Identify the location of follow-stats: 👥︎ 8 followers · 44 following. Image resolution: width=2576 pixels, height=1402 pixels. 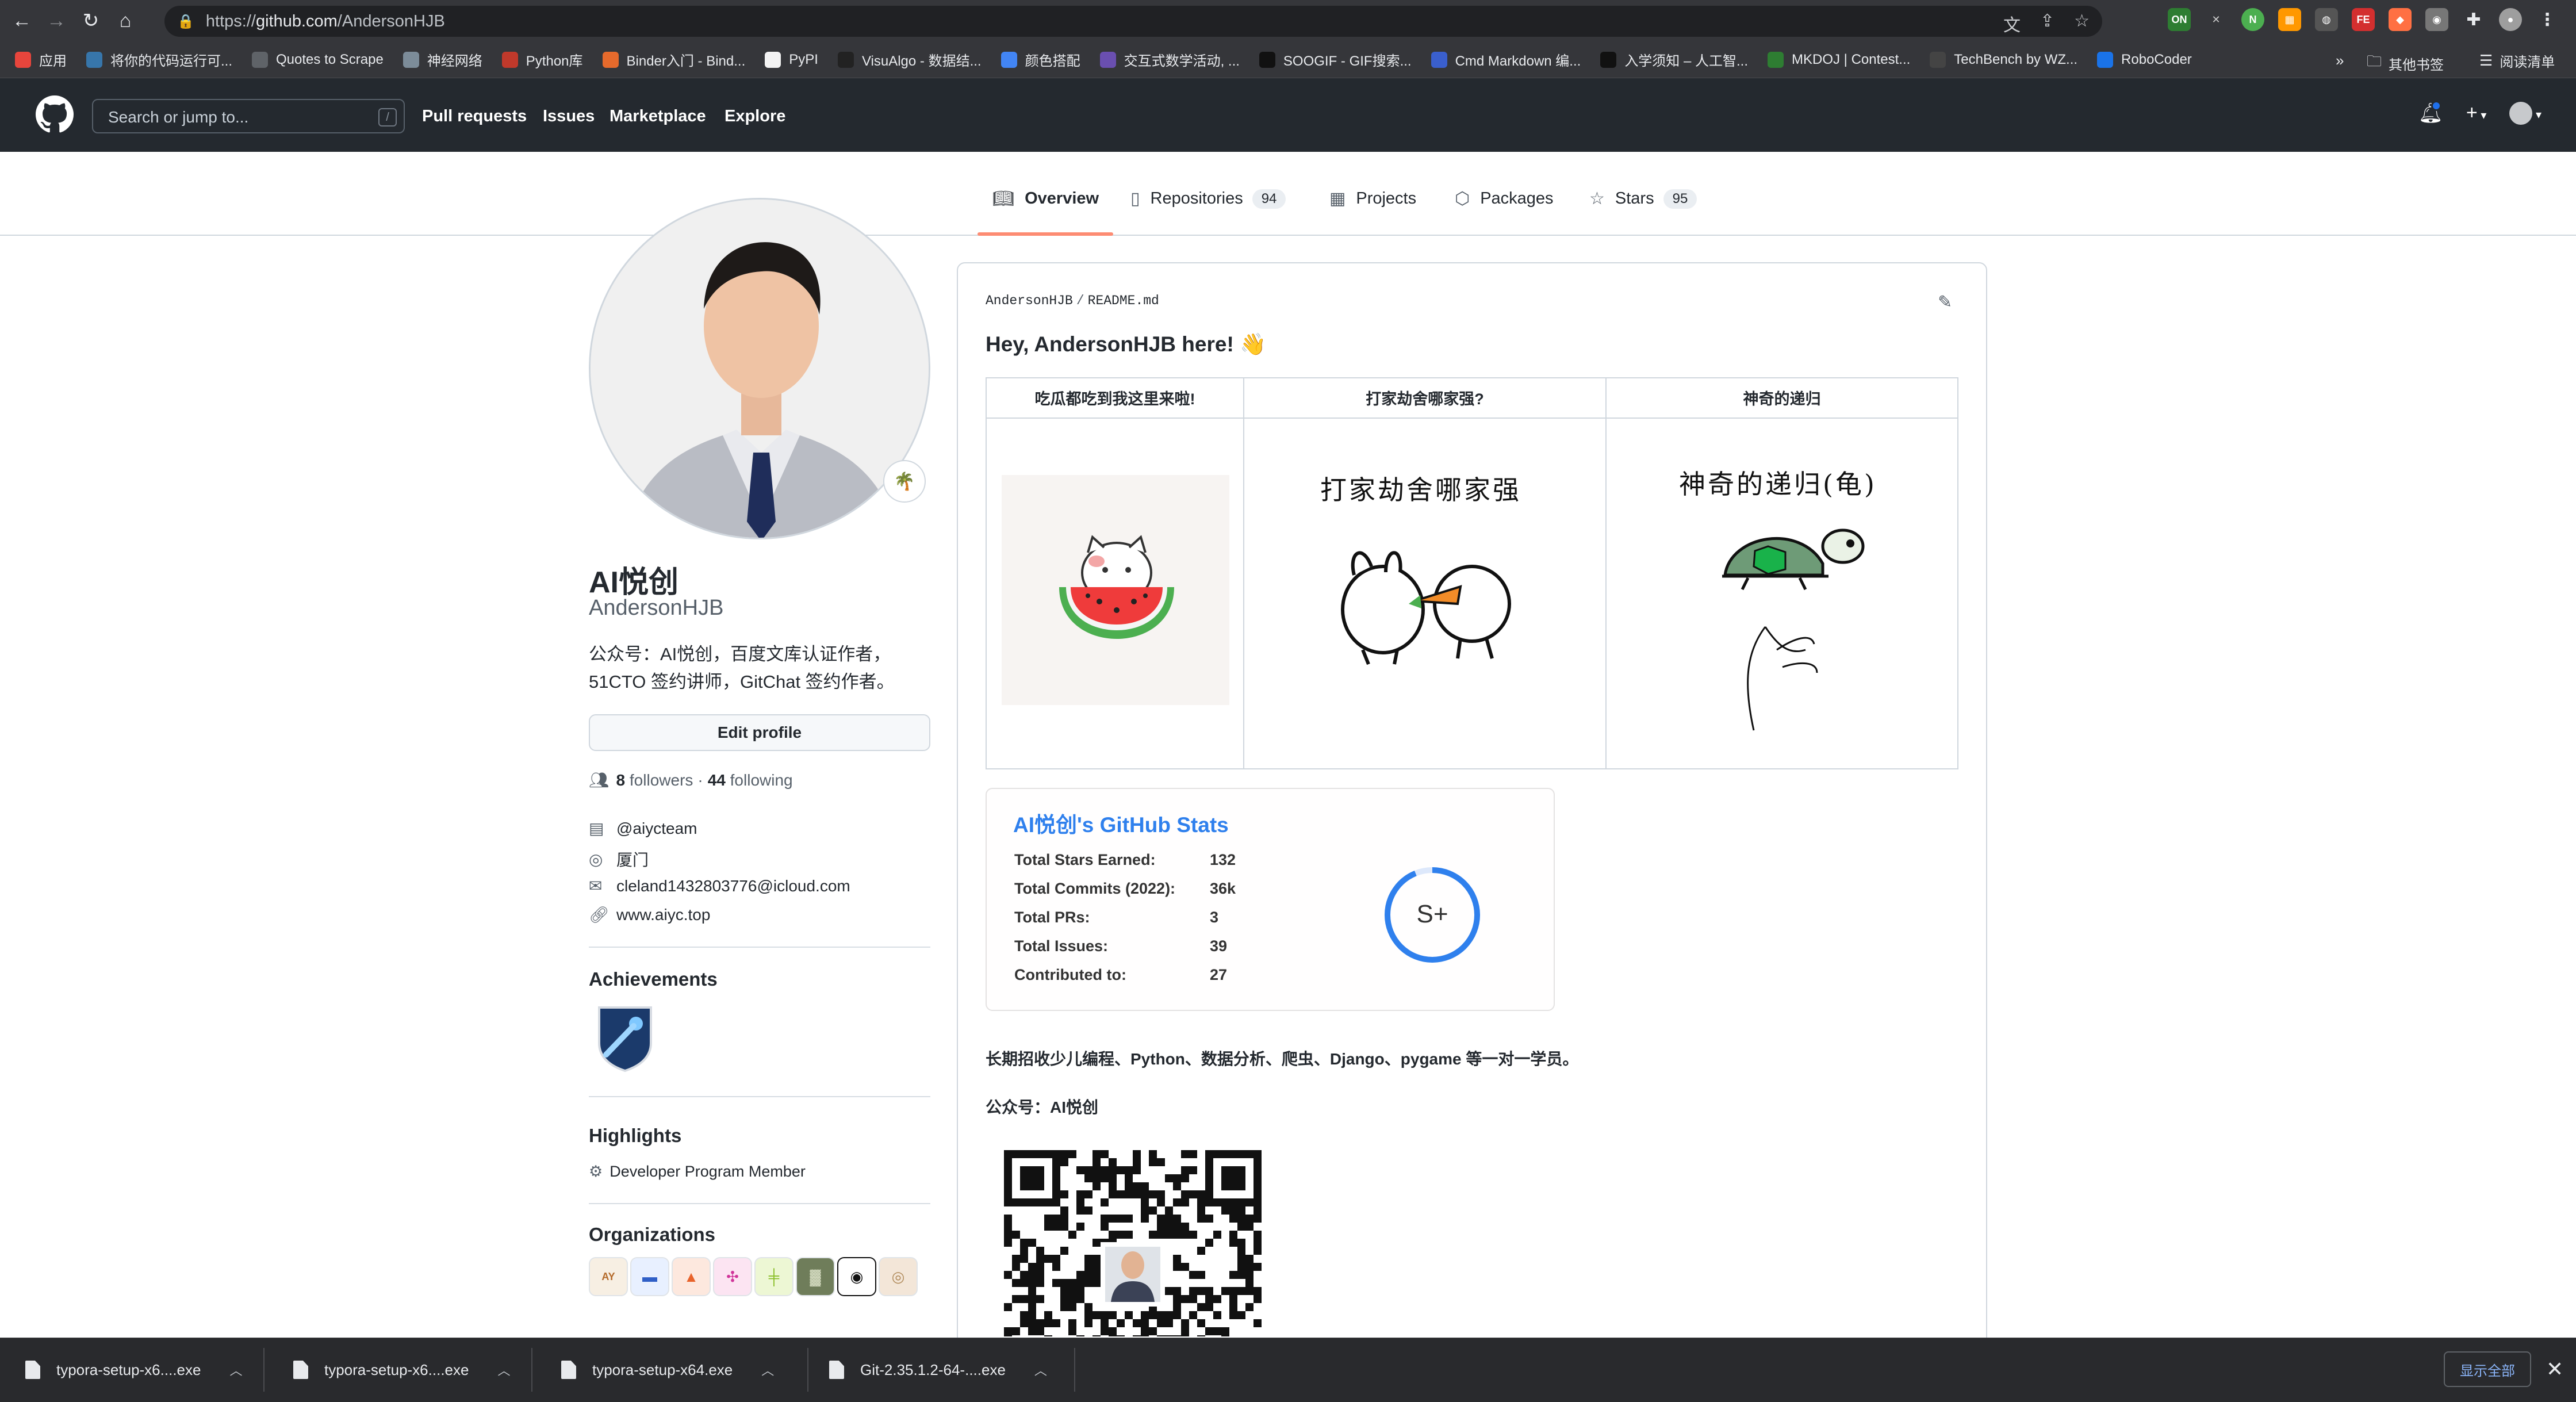
(691, 780).